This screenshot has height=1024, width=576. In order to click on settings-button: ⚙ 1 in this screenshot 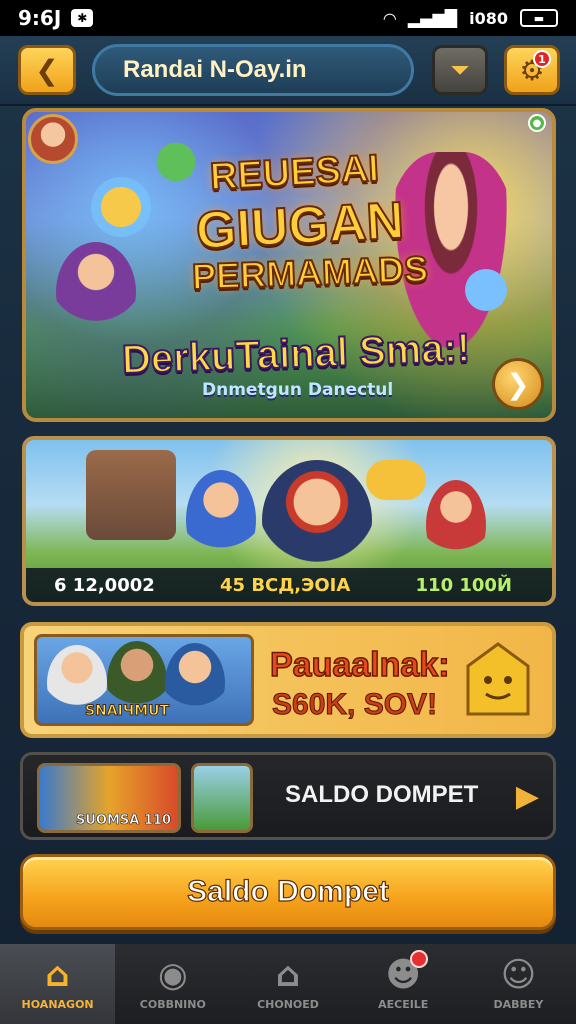, I will do `click(532, 70)`.